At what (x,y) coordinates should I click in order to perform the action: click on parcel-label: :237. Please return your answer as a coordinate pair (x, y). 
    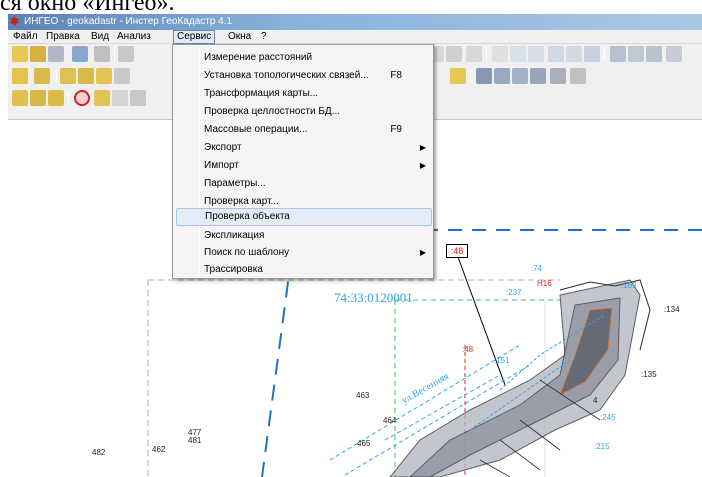
    Looking at the image, I should click on (514, 292).